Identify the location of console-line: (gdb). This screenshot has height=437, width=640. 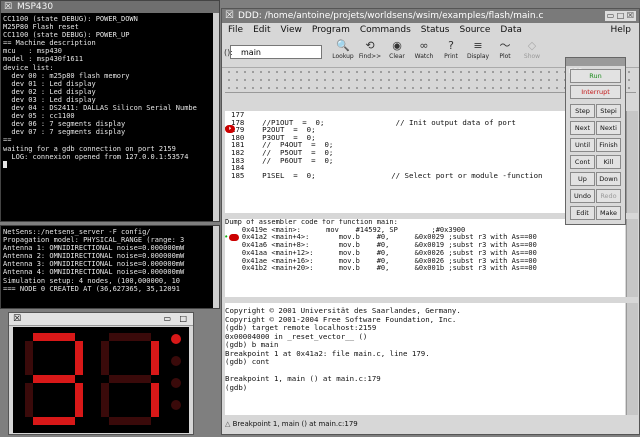
(236, 387).